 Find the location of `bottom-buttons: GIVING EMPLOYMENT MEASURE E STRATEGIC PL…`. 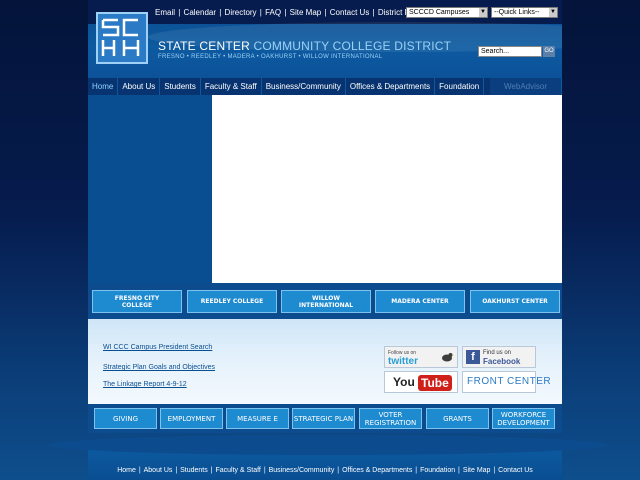

bottom-buttons: GIVING EMPLOYMENT MEASURE E STRATEGIC PL… is located at coordinates (325, 418).